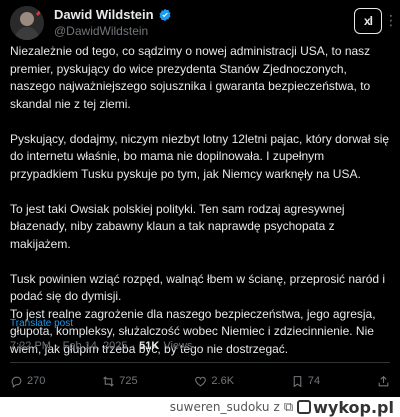 The image size is (400, 417). What do you see at coordinates (200, 362) in the screenshot?
I see `divider` at bounding box center [200, 362].